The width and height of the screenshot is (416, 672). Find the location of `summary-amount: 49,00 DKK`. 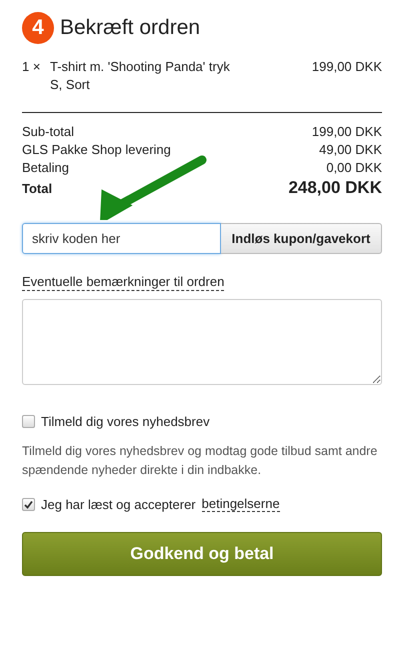

summary-amount: 49,00 DKK is located at coordinates (350, 150).